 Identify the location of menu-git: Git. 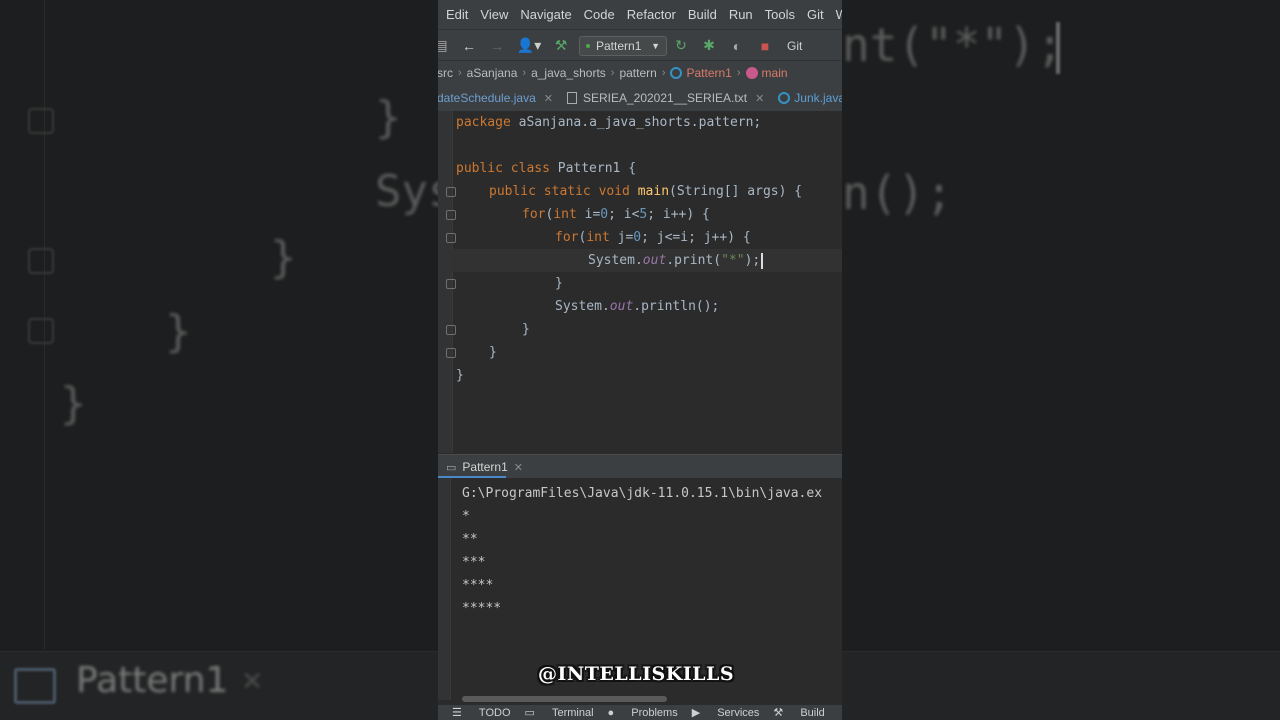
(815, 14).